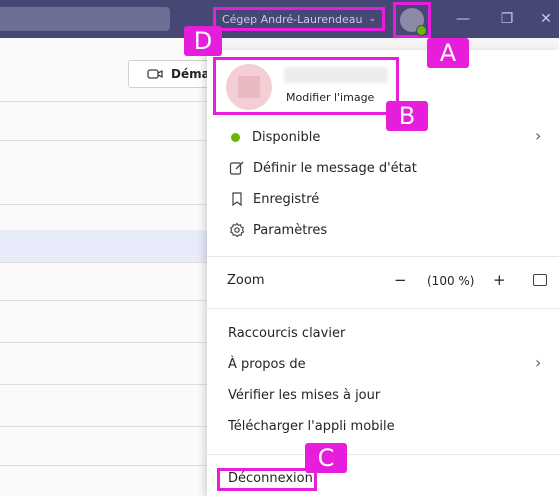 Image resolution: width=559 pixels, height=496 pixels. I want to click on profile-avatar-button, so click(412, 20).